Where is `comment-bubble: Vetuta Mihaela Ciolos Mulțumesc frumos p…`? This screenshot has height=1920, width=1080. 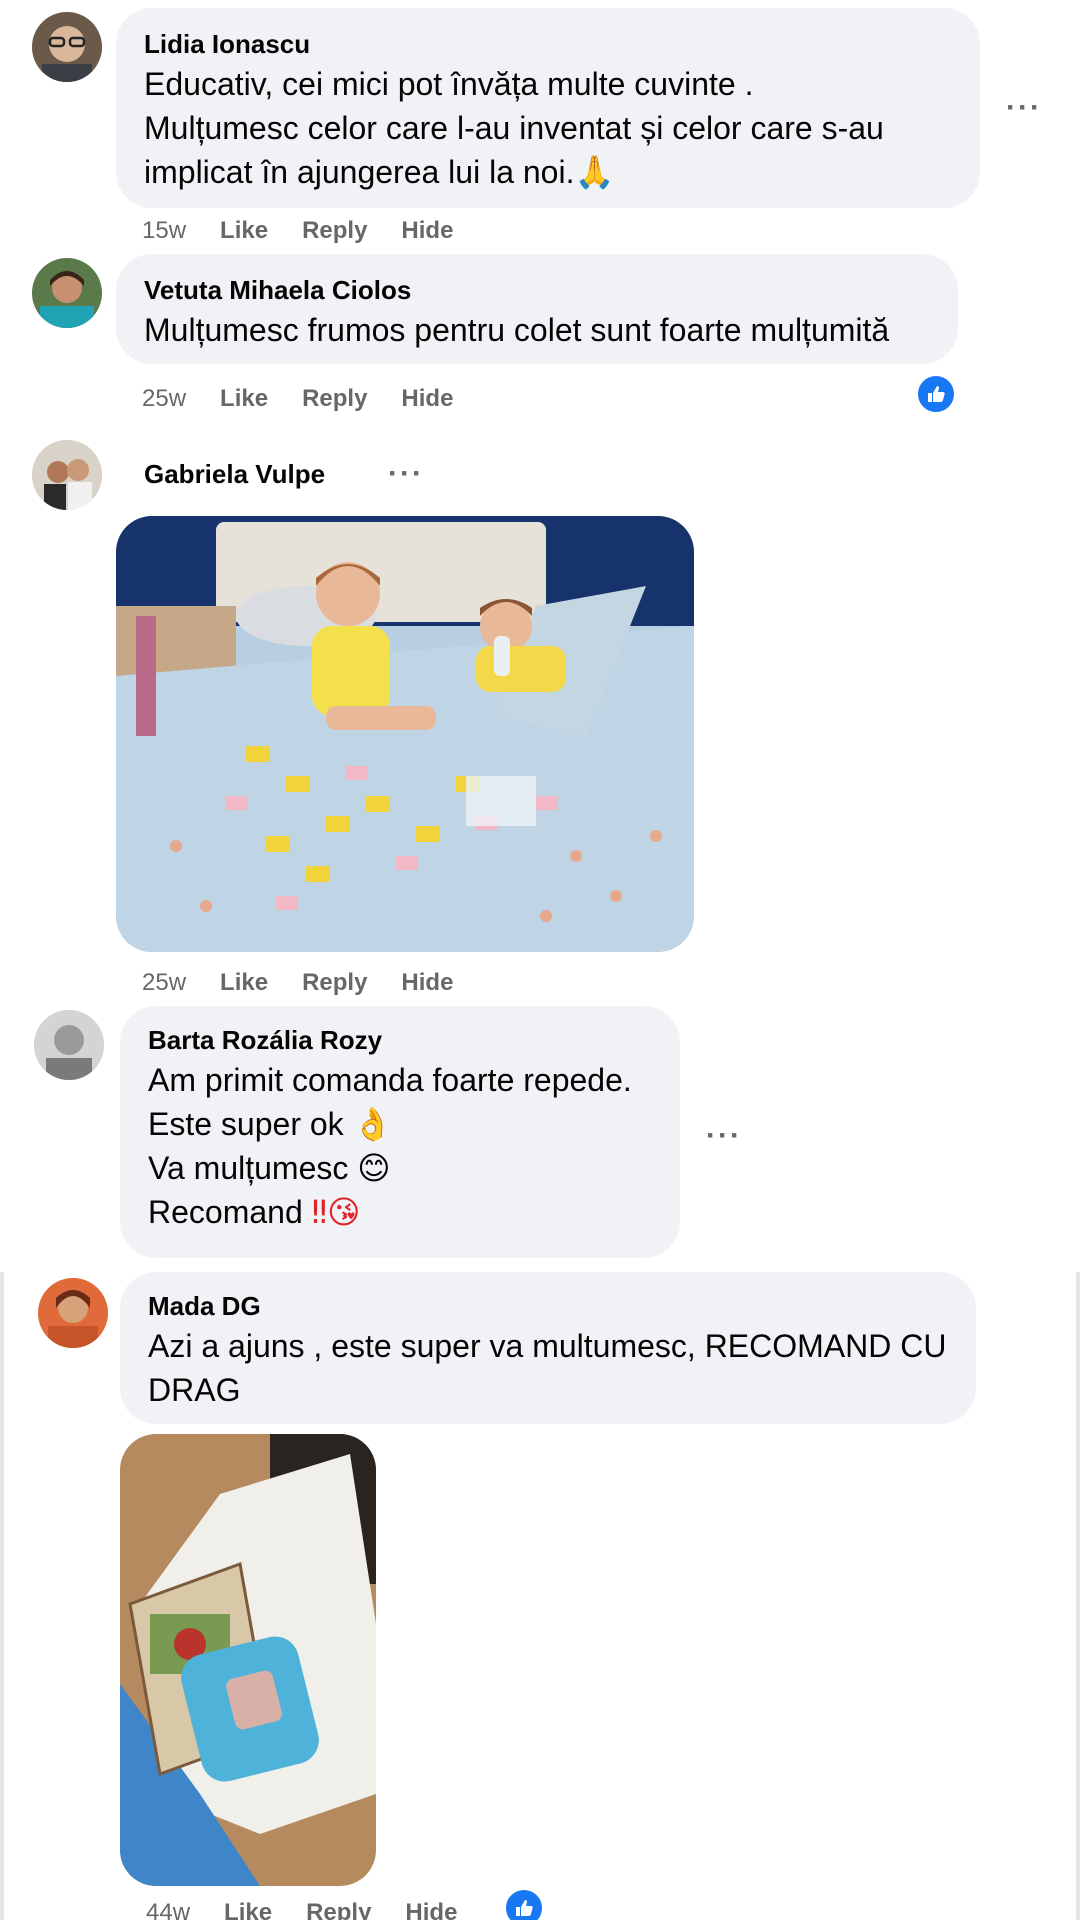
comment-bubble: Vetuta Mihaela Ciolos Mulțumesc frumos p… is located at coordinates (537, 309).